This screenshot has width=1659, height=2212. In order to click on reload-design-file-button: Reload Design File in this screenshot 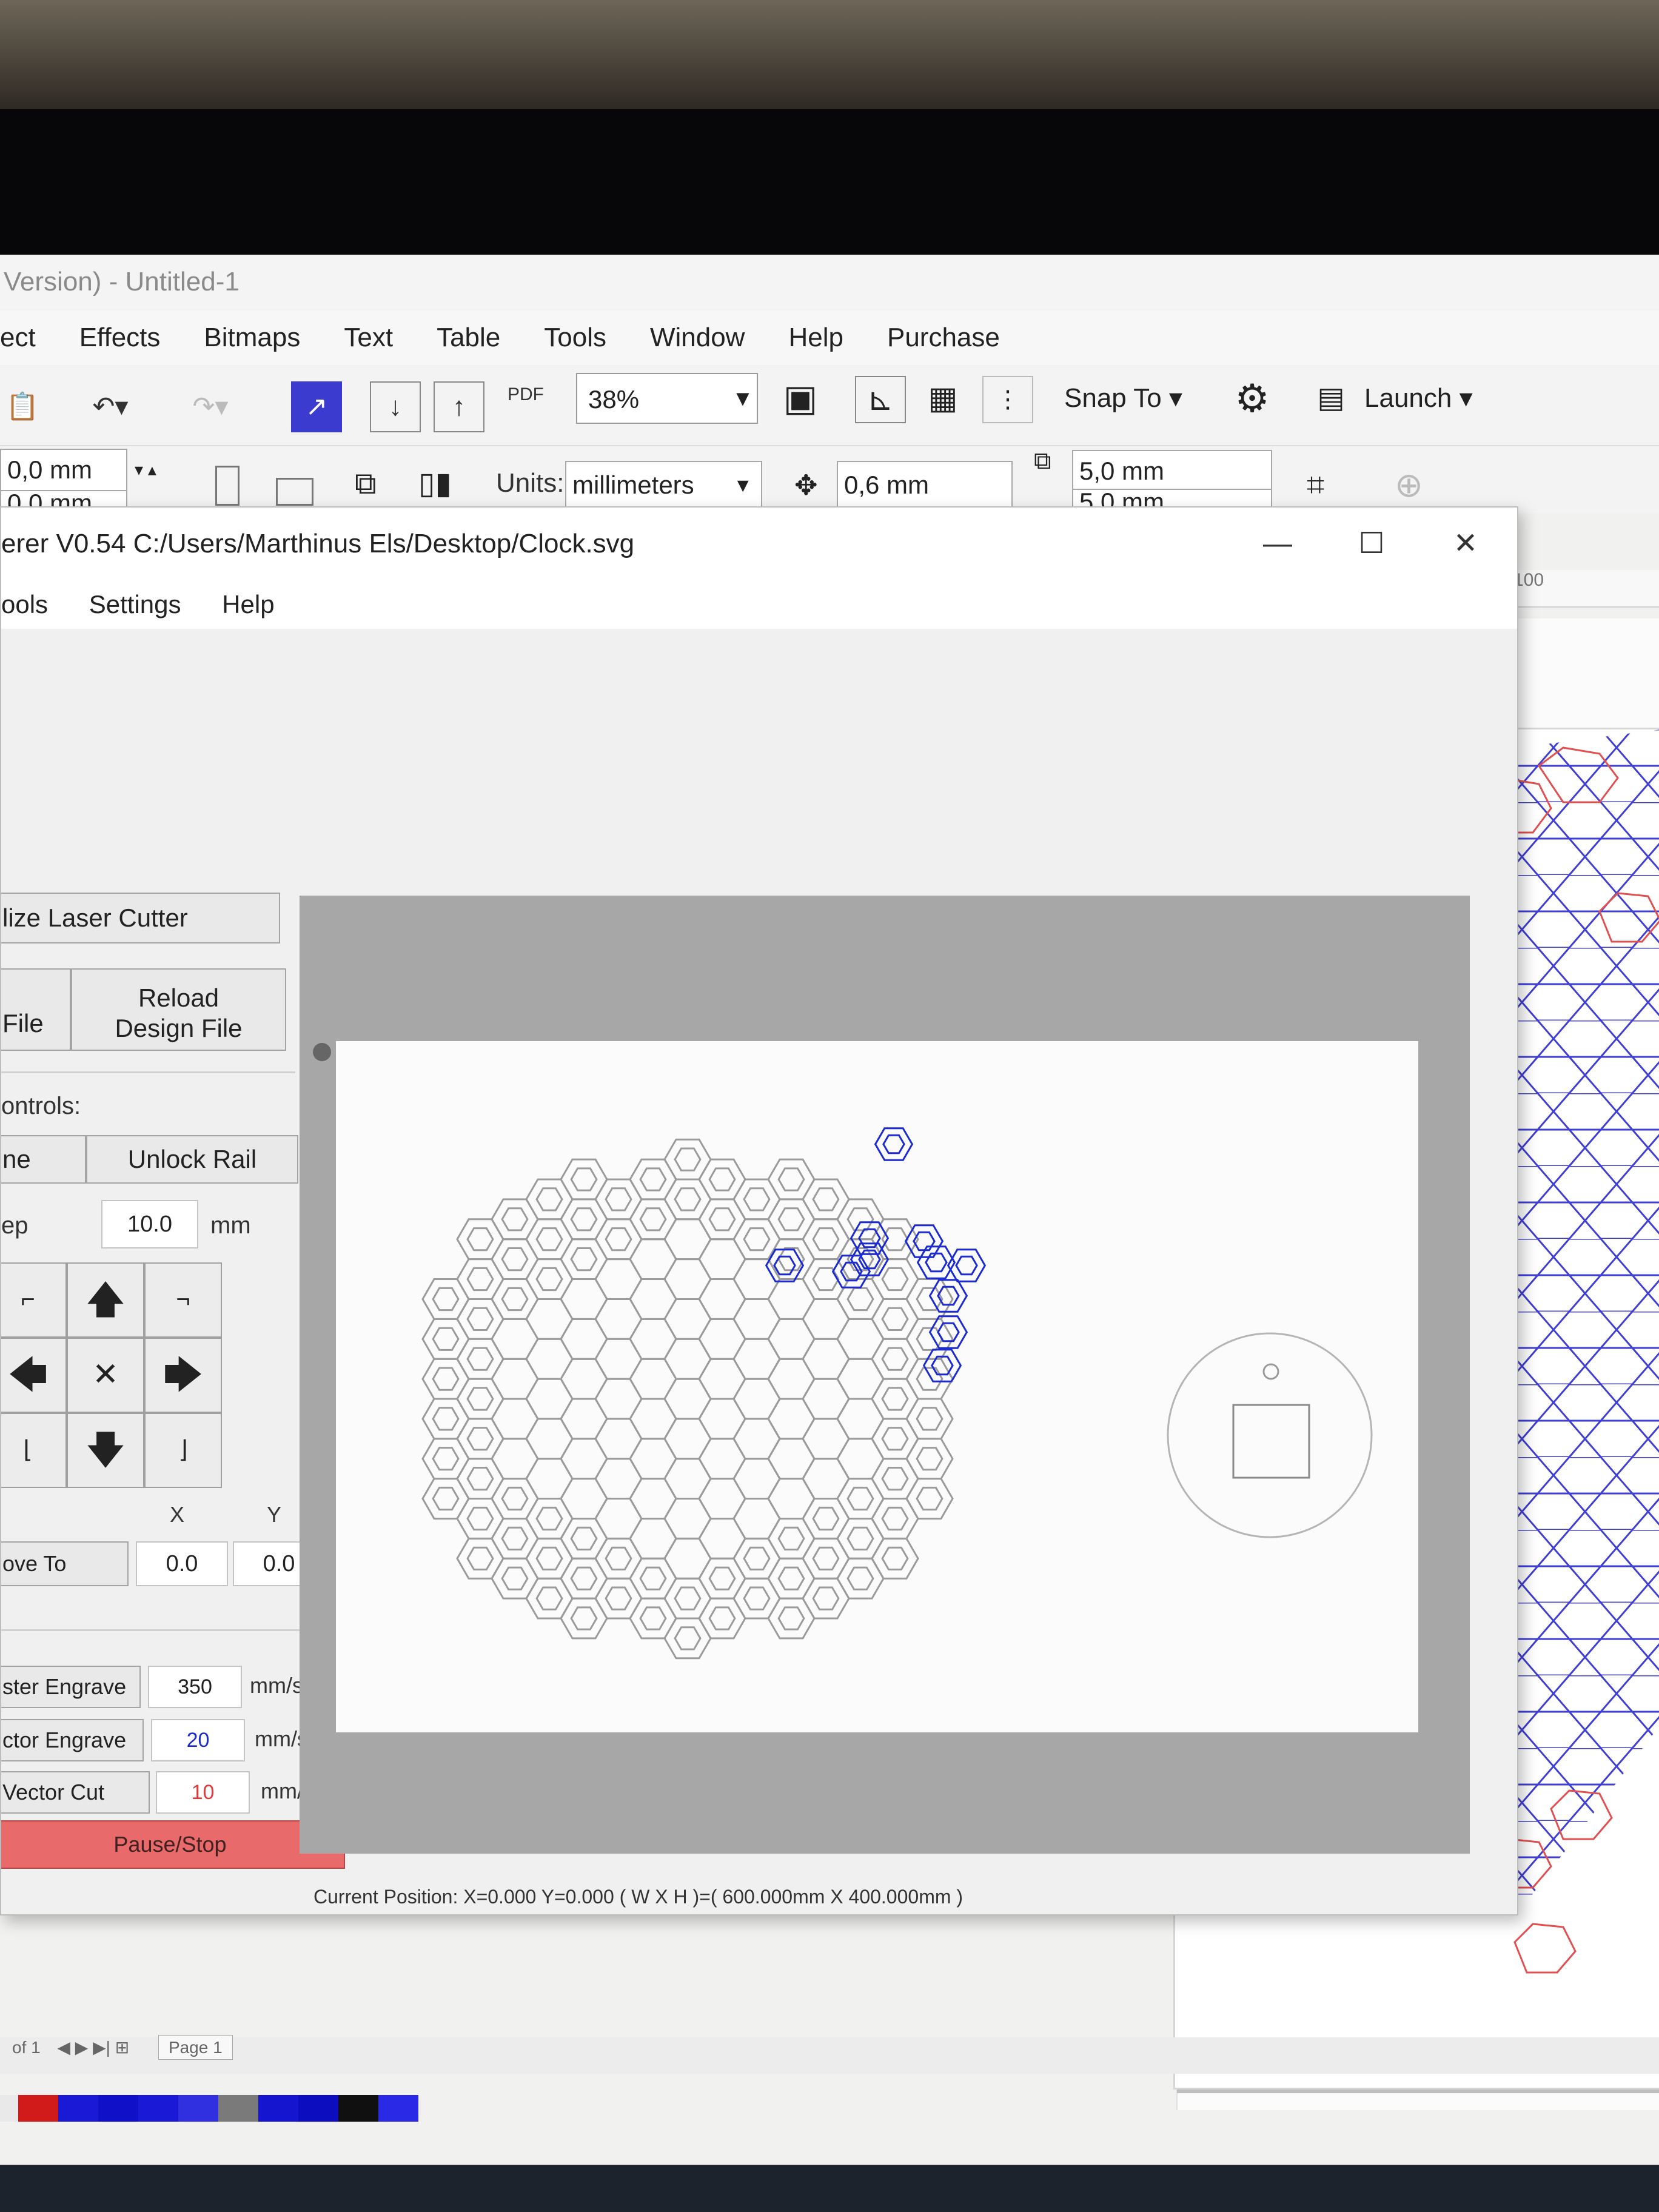, I will do `click(178, 1010)`.